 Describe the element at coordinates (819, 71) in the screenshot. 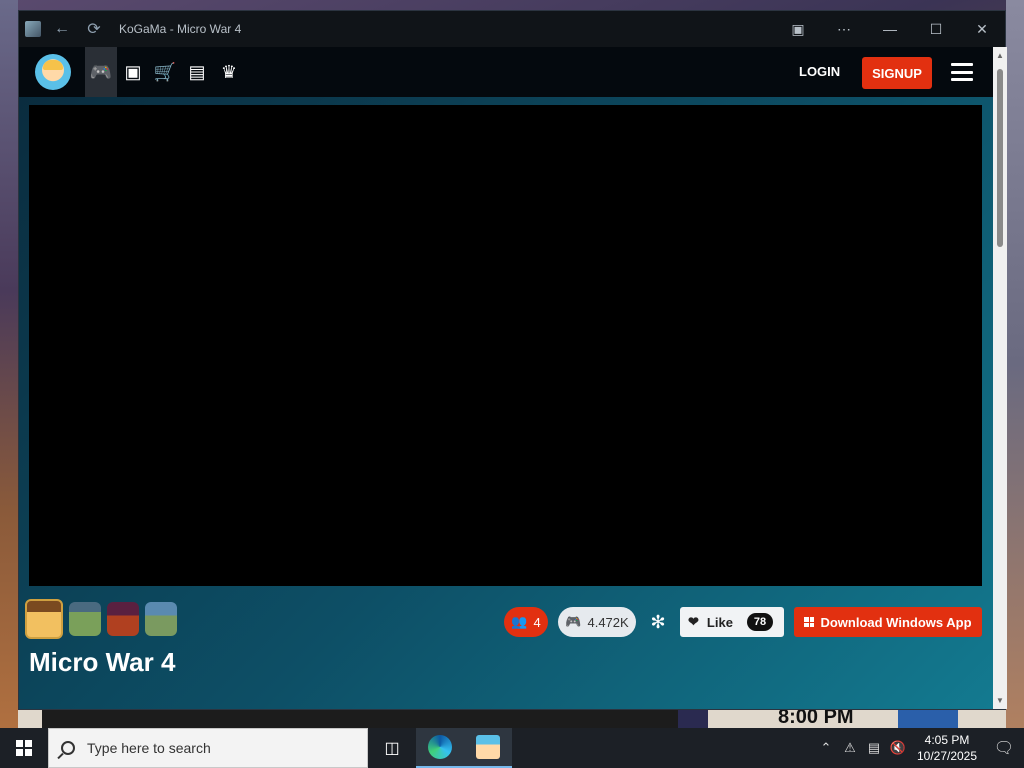

I see `login-link: LOGIN` at that location.